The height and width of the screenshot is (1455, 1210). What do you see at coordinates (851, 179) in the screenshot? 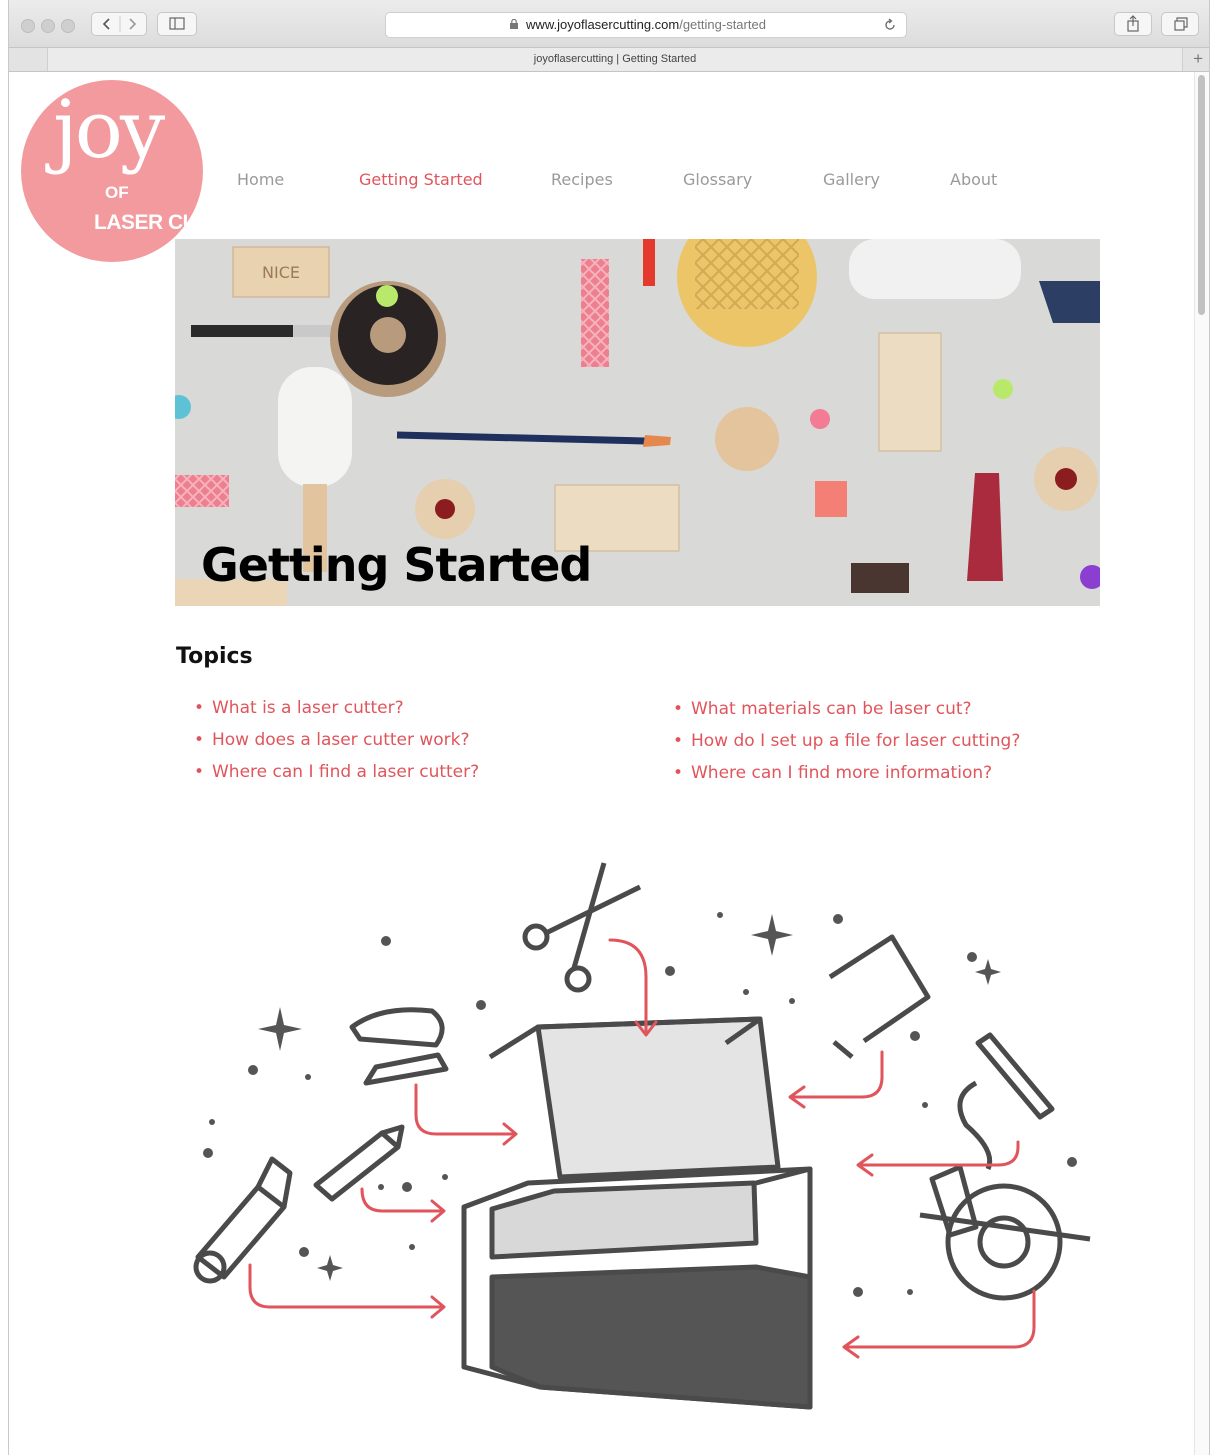
I see `nav-gallery: Gallery` at bounding box center [851, 179].